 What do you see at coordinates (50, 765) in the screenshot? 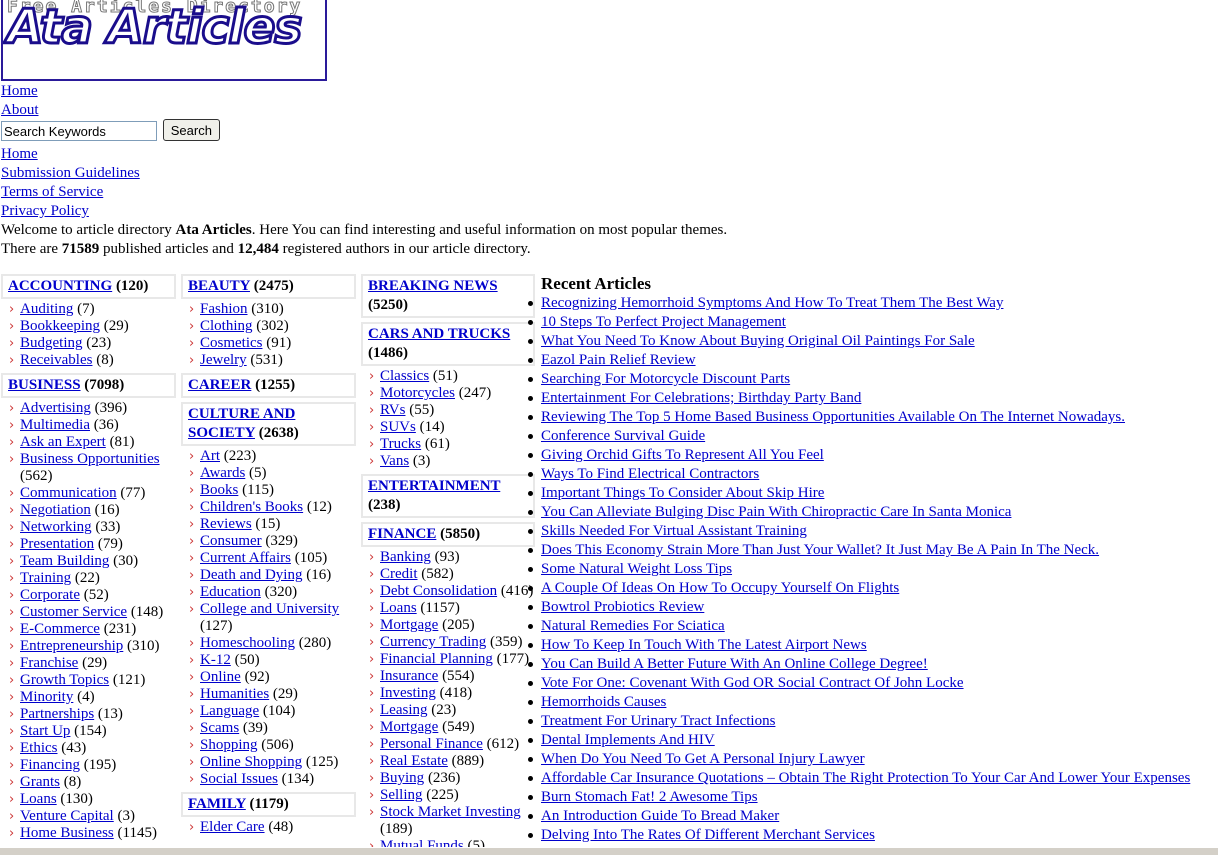
I see `subcategory-link: Financing` at bounding box center [50, 765].